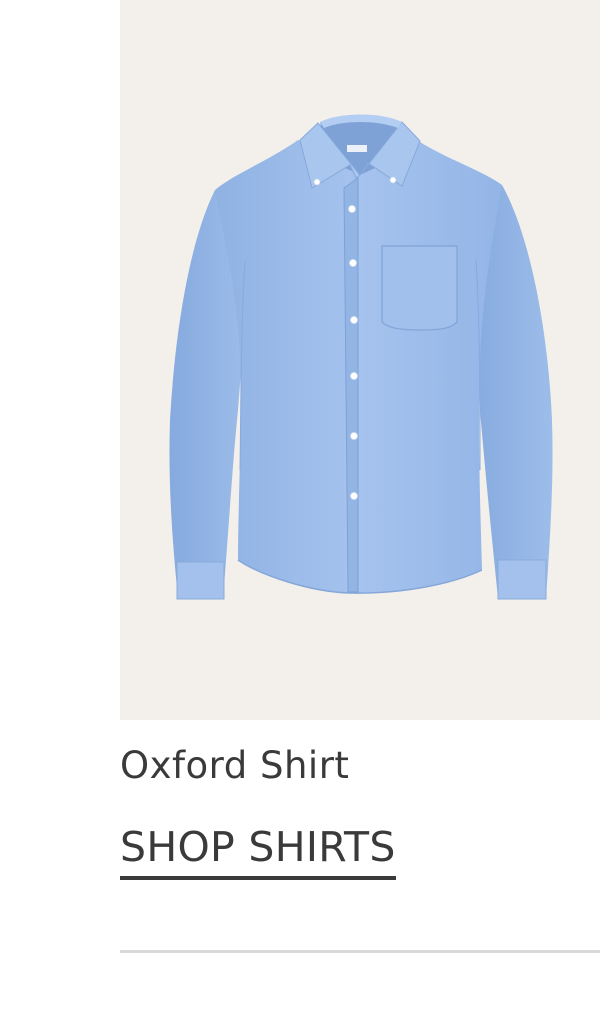 This screenshot has width=600, height=1014. Describe the element at coordinates (258, 850) in the screenshot. I see `shop-shirts-link: SHOP SHIRTS` at that location.